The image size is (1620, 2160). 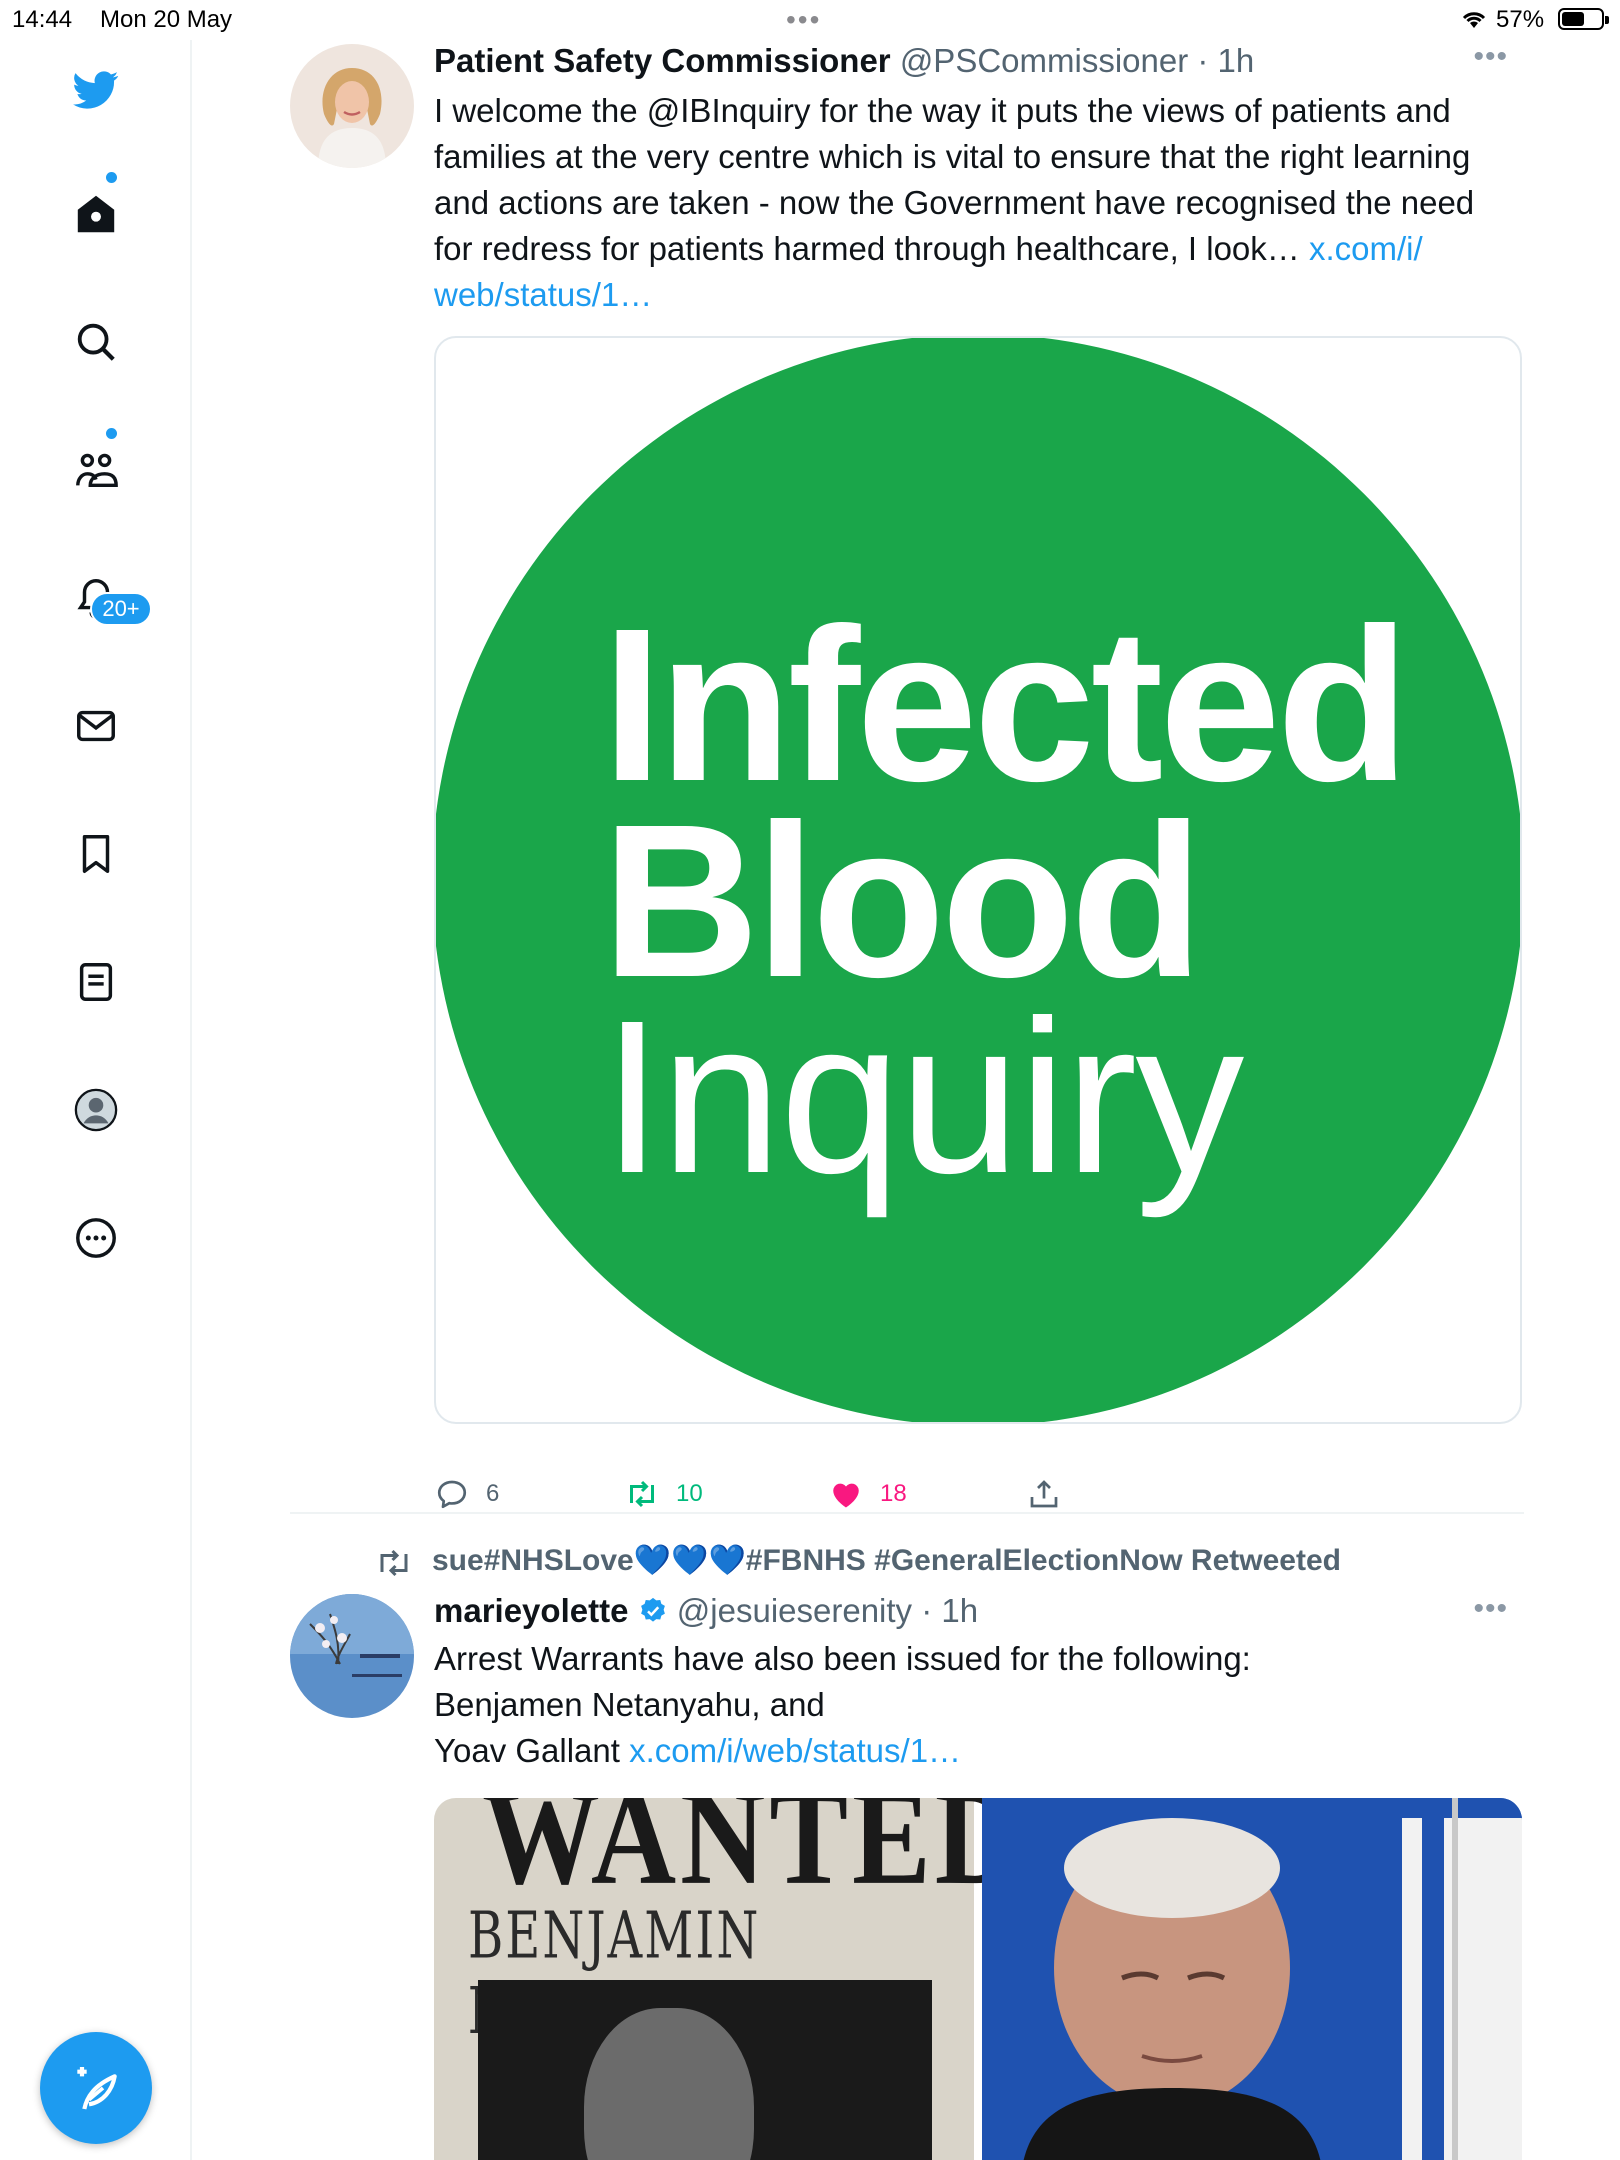 What do you see at coordinates (531, 1610) in the screenshot?
I see `display-name: marieyolette` at bounding box center [531, 1610].